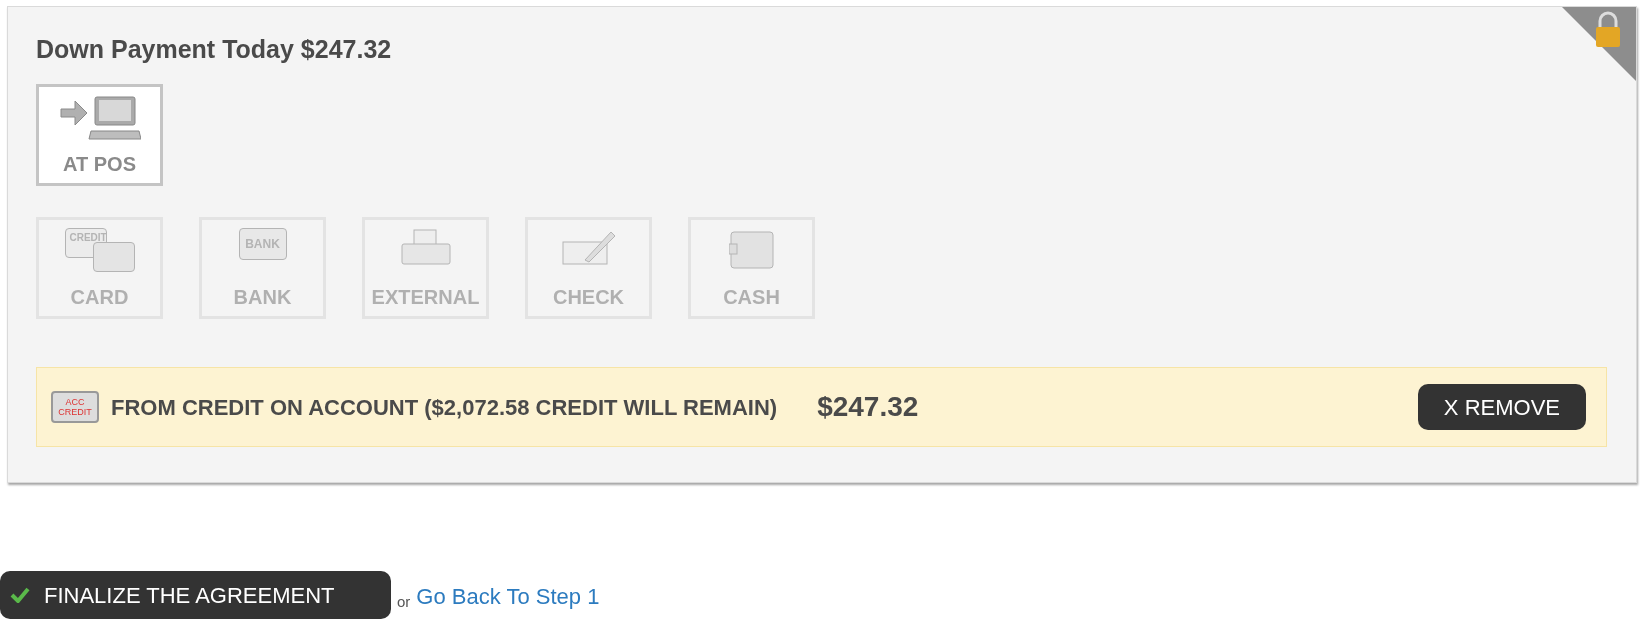 This screenshot has width=1642, height=619. I want to click on card-terminal-icon, so click(425, 248).